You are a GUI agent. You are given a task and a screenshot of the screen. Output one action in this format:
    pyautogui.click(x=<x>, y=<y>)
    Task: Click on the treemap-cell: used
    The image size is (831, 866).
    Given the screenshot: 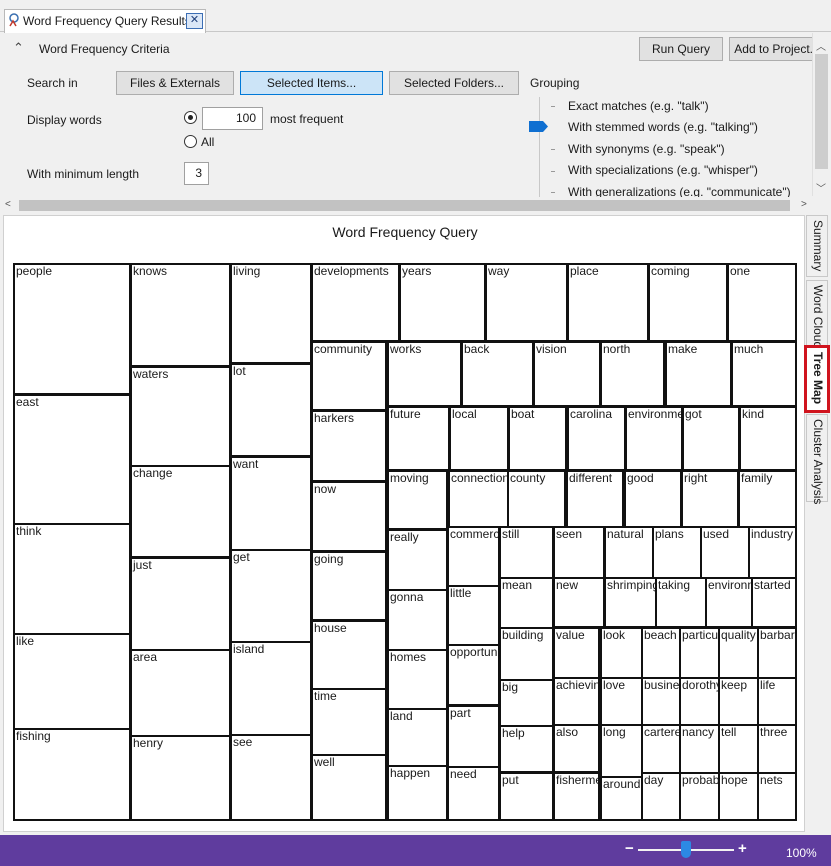 What is the action you would take?
    pyautogui.click(x=725, y=552)
    